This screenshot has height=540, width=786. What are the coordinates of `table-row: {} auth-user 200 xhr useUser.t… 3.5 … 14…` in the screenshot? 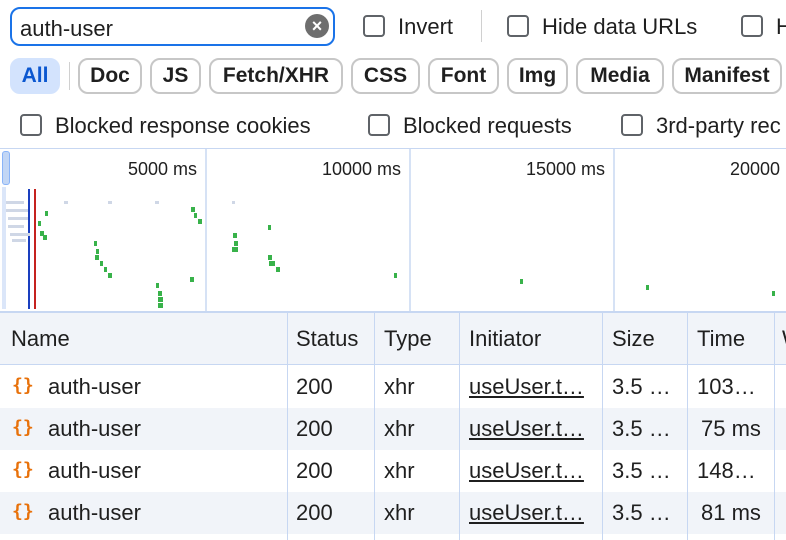 It's located at (393, 471).